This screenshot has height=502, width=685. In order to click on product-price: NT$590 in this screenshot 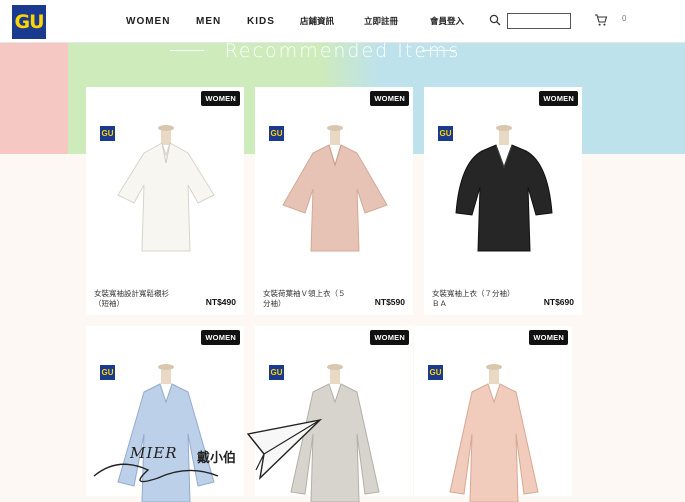, I will do `click(389, 302)`.